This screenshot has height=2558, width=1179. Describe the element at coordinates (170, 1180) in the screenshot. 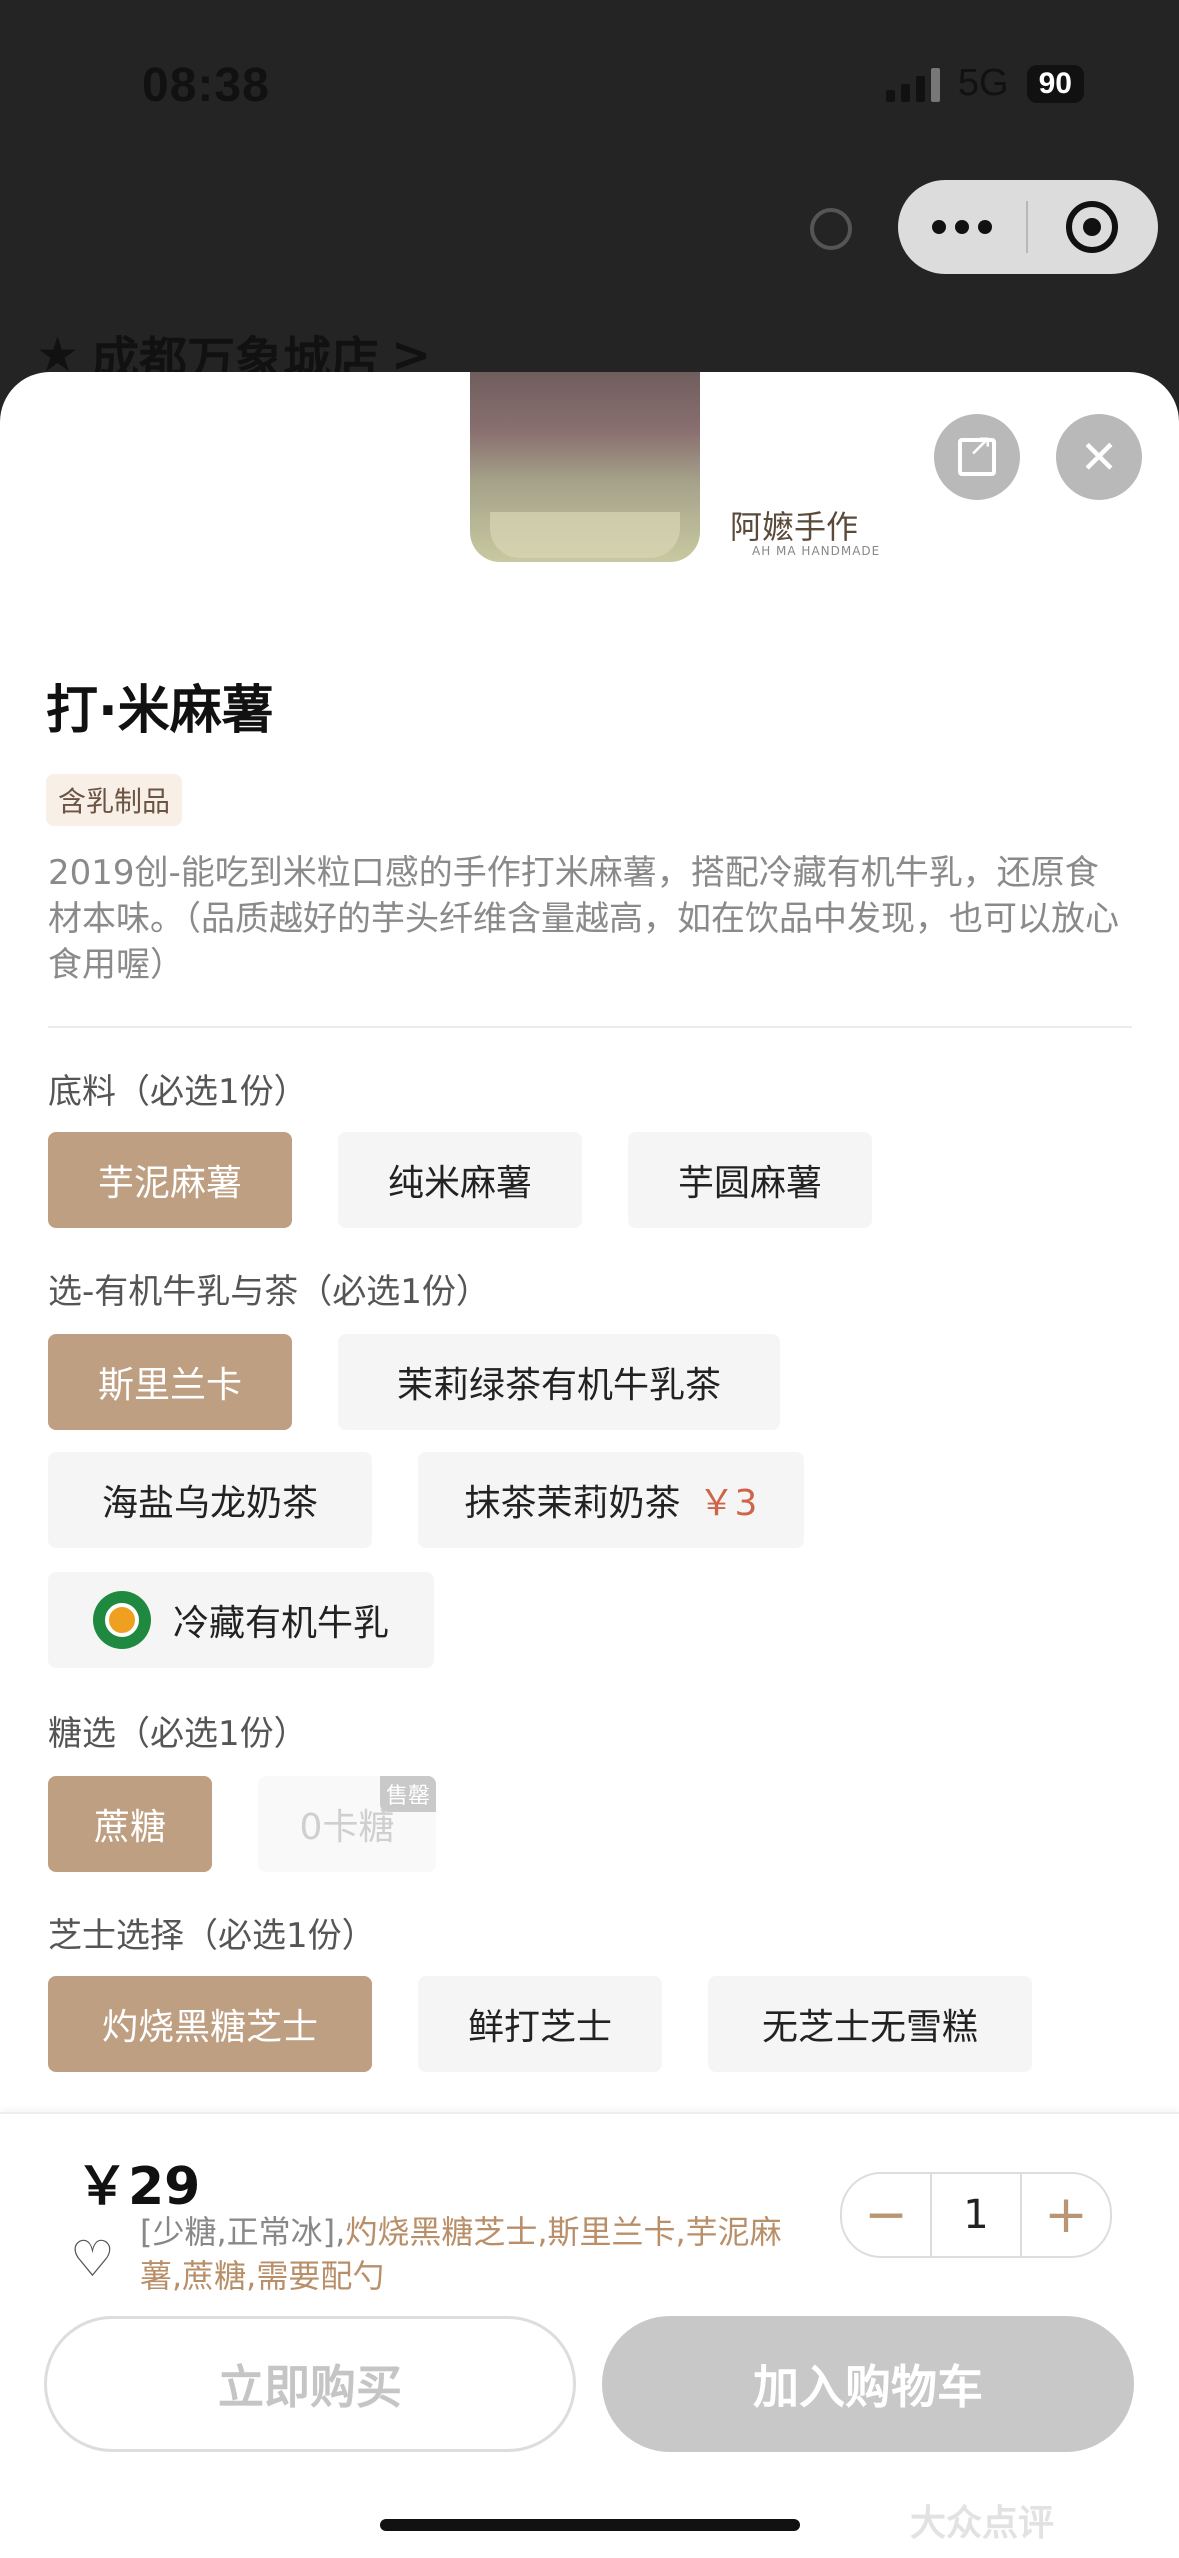

I see `option-taro-mochi: 芋泥麻薯` at that location.